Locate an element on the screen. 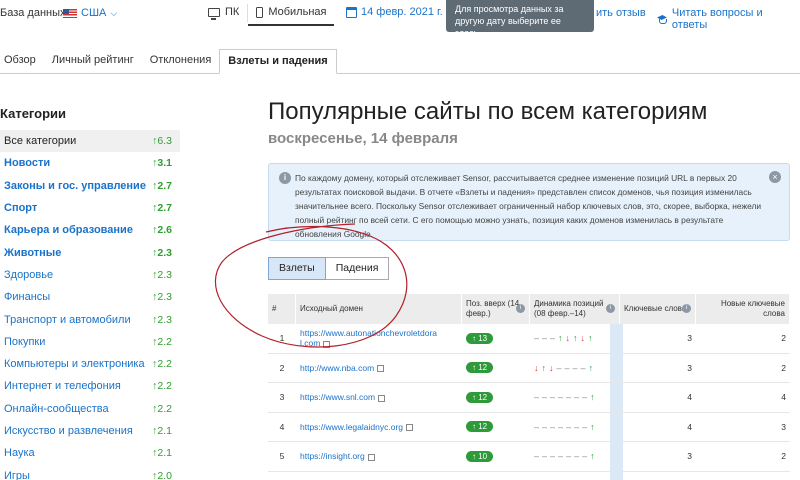  category-item: Игры ↑2.0 is located at coordinates (90, 472).